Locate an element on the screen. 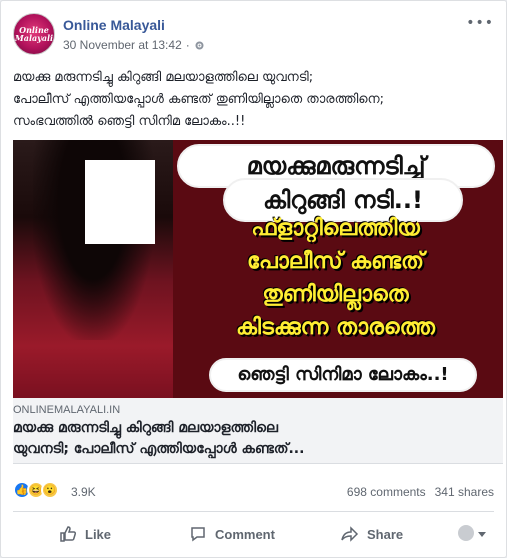  post-text-line: സംഭവത്തിൽ ഞെട്ടി സിനിമ ലോകം..!! is located at coordinates (129, 121).